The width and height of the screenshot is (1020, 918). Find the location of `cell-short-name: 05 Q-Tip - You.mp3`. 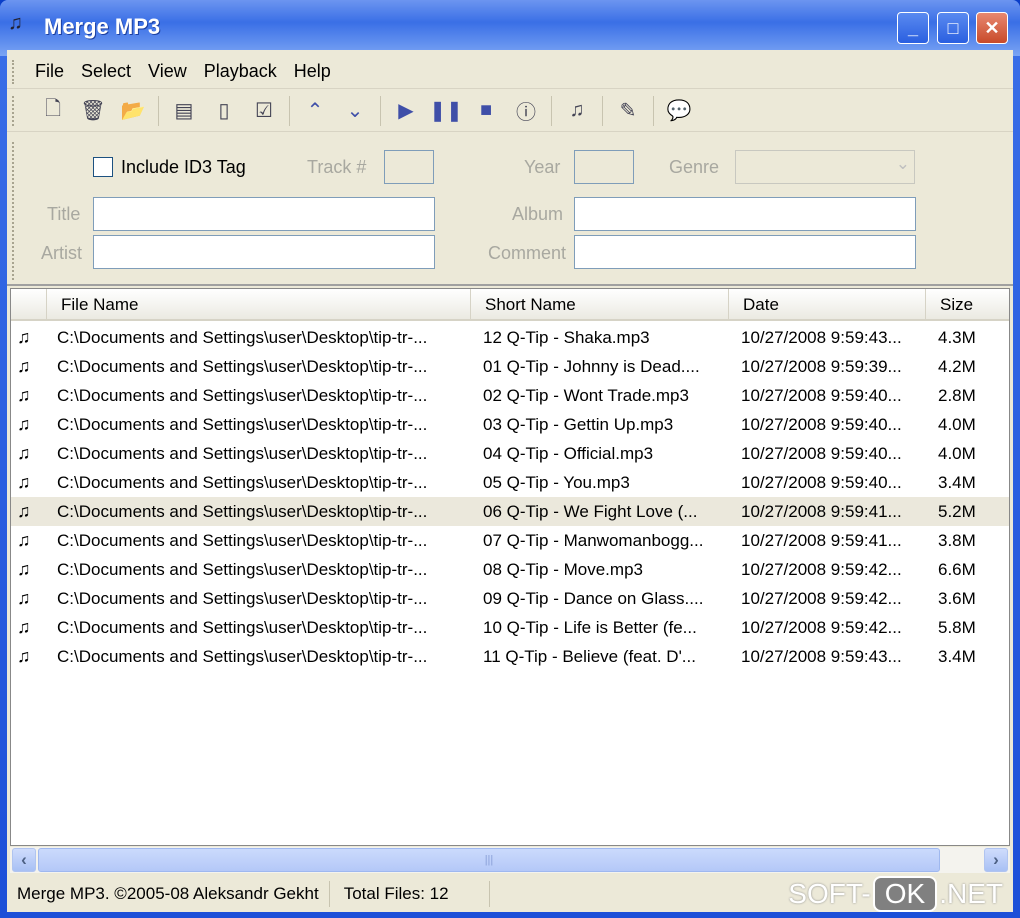

cell-short-name: 05 Q-Tip - You.mp3 is located at coordinates (556, 482).